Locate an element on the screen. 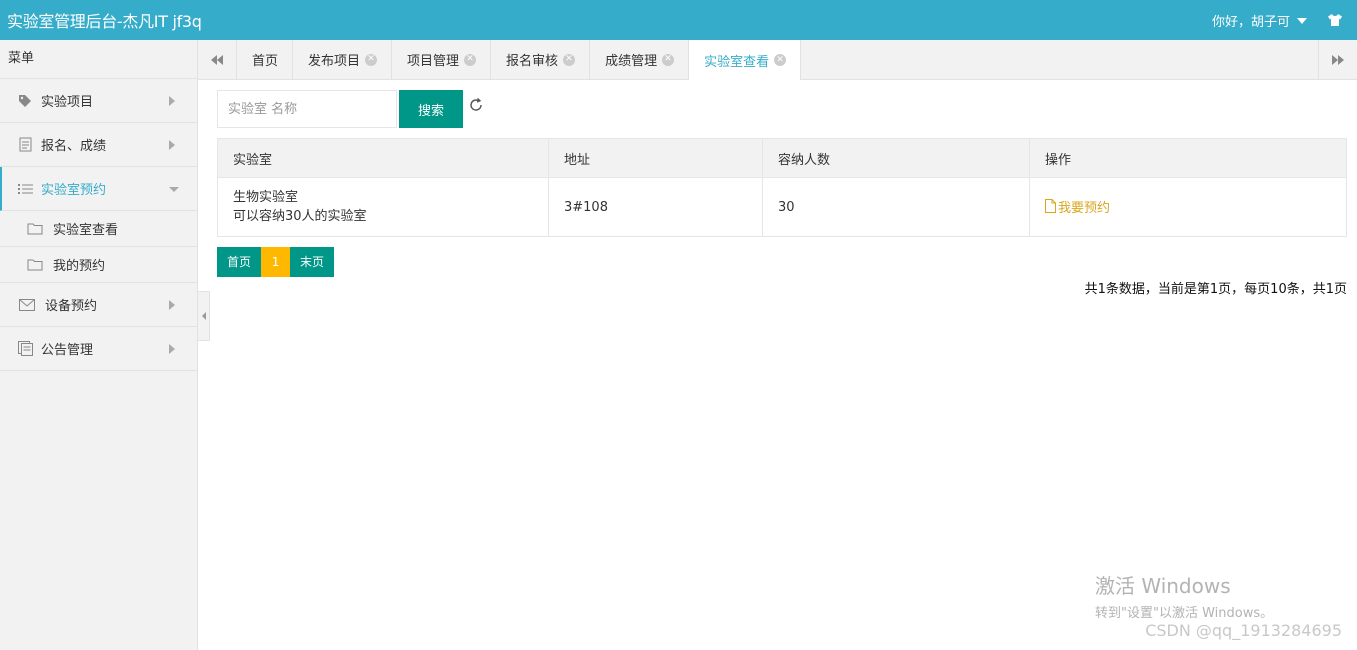 The height and width of the screenshot is (650, 1357). lab-name: 生物实验室 is located at coordinates (266, 197).